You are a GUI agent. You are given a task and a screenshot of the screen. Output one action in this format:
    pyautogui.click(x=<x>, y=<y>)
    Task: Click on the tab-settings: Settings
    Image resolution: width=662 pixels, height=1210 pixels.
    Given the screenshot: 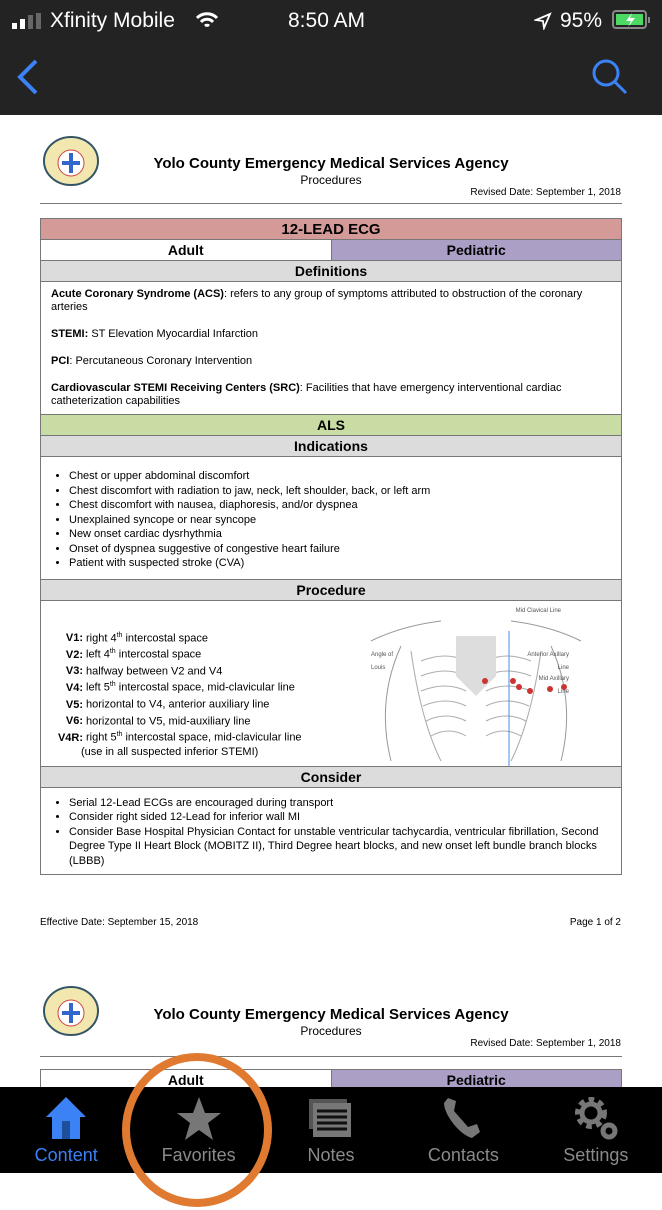 What is the action you would take?
    pyautogui.click(x=596, y=1130)
    